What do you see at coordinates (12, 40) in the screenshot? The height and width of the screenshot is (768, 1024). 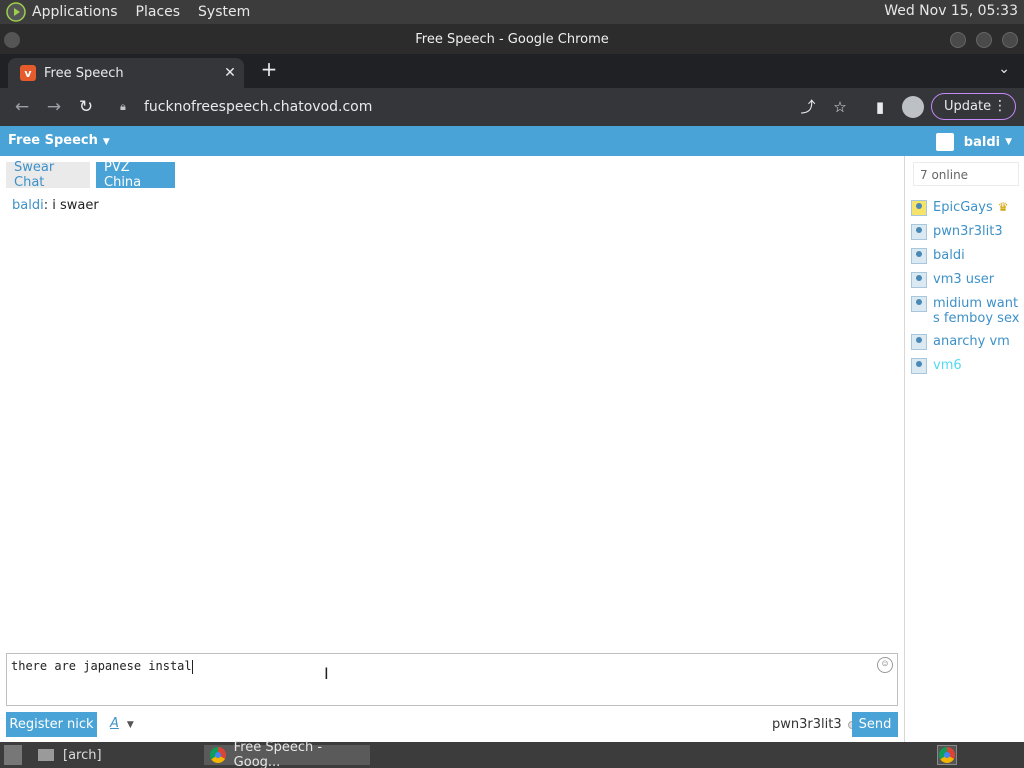 I see `window-menu-icon` at bounding box center [12, 40].